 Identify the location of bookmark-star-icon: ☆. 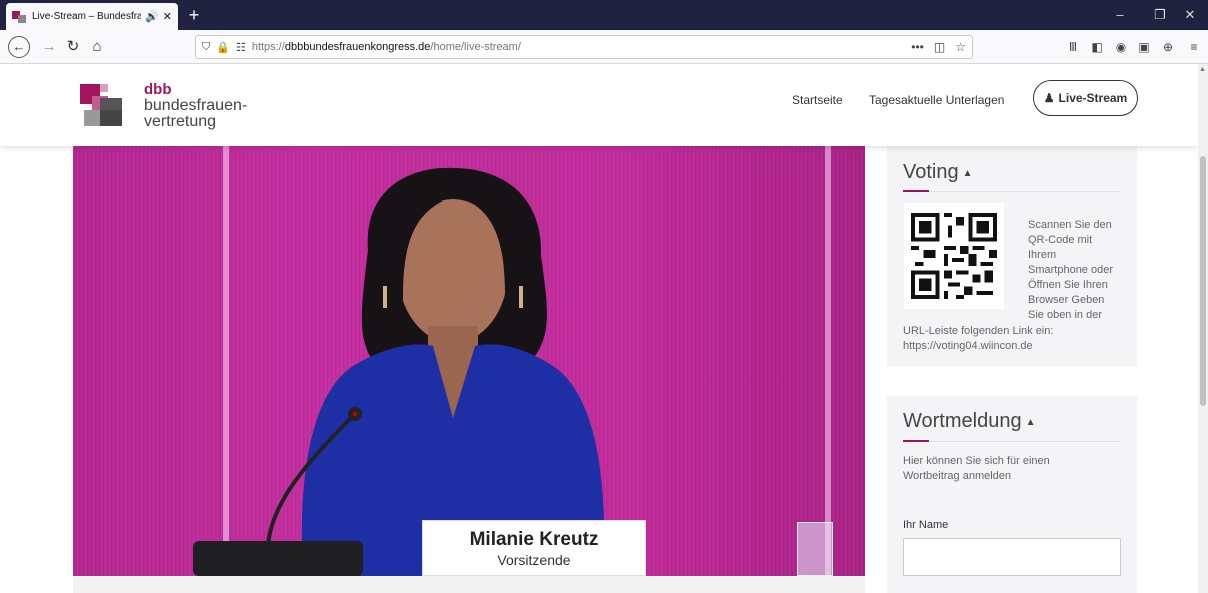
(960, 47).